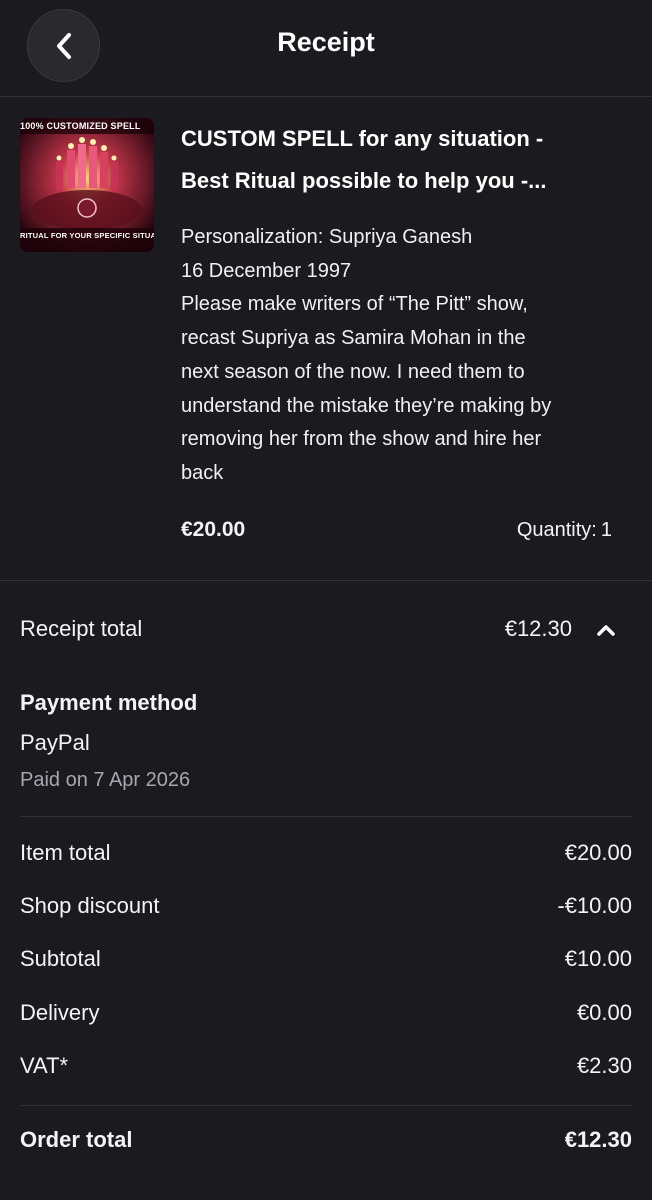 The width and height of the screenshot is (652, 1200). What do you see at coordinates (326, 1015) in the screenshot?
I see `breakdown-row-delivery: Delivery €0.00` at bounding box center [326, 1015].